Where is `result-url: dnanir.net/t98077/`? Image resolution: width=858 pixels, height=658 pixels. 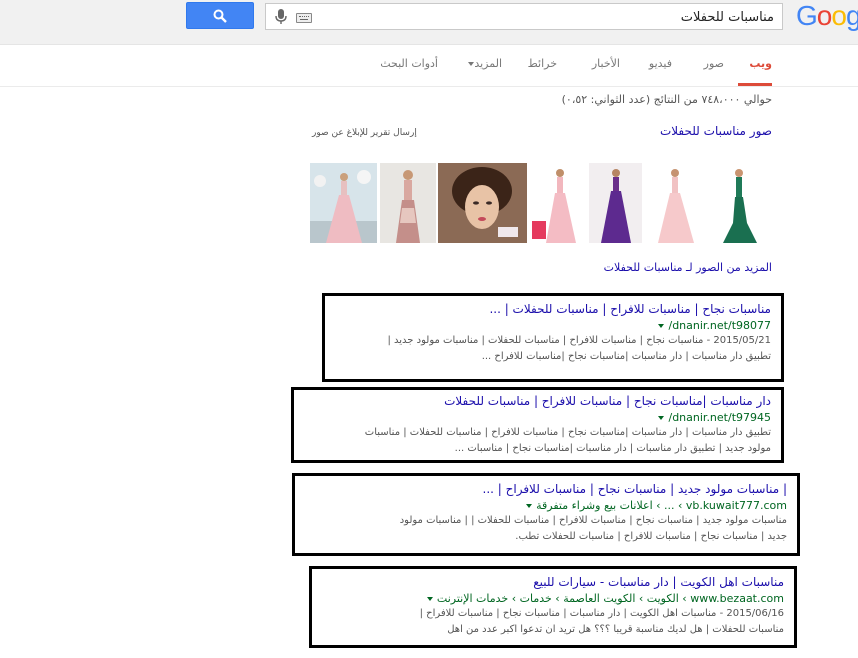
result-url: dnanir.net/t98077/ is located at coordinates (579, 325).